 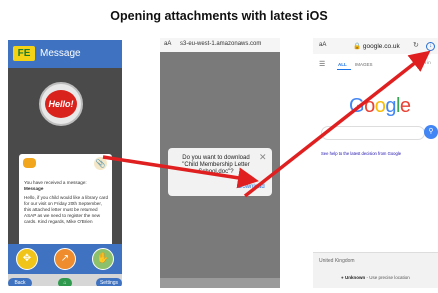 What do you see at coordinates (373, 133) in the screenshot?
I see `search-input` at bounding box center [373, 133].